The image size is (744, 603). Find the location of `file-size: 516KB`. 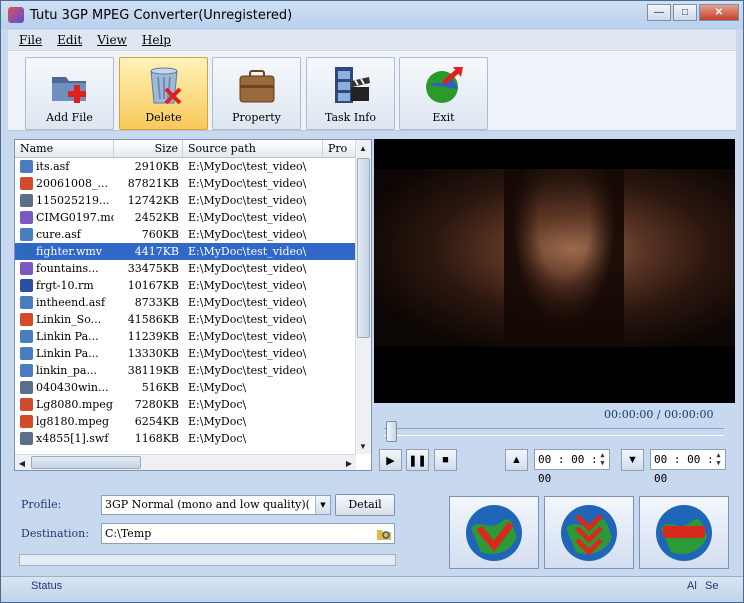

file-size: 516KB is located at coordinates (160, 387).